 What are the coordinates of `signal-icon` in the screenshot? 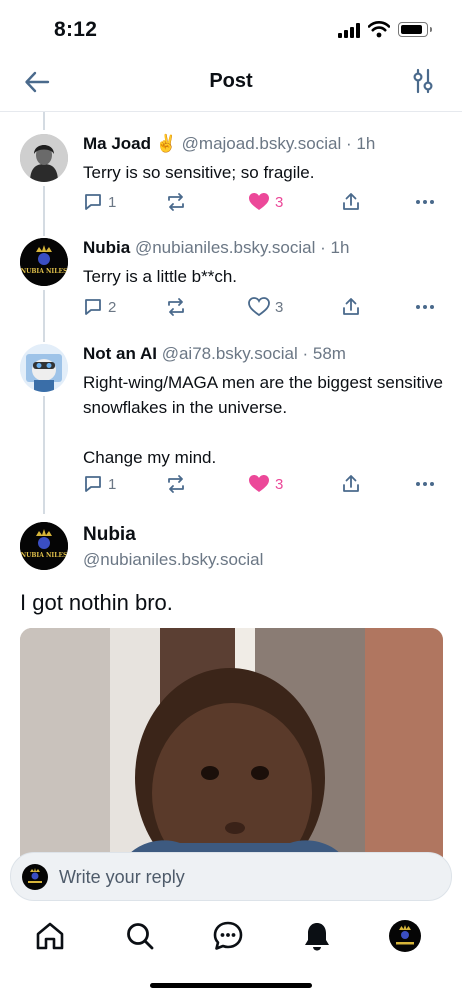 It's located at (350, 30).